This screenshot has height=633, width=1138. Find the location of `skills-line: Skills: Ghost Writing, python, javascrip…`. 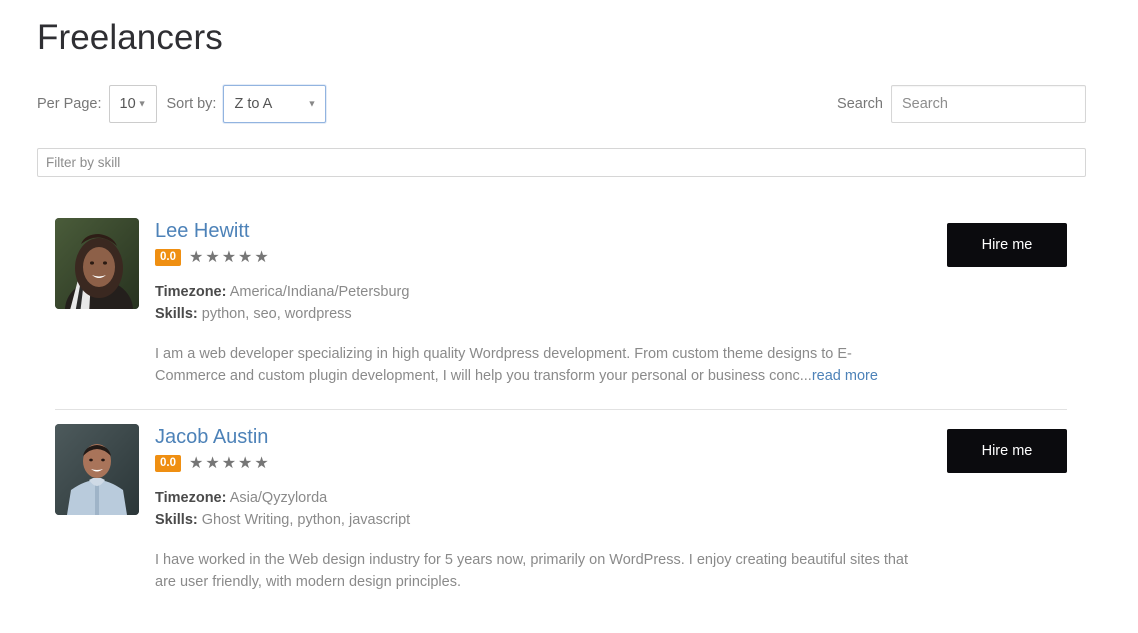

skills-line: Skills: Ghost Writing, python, javascrip… is located at coordinates (536, 520).